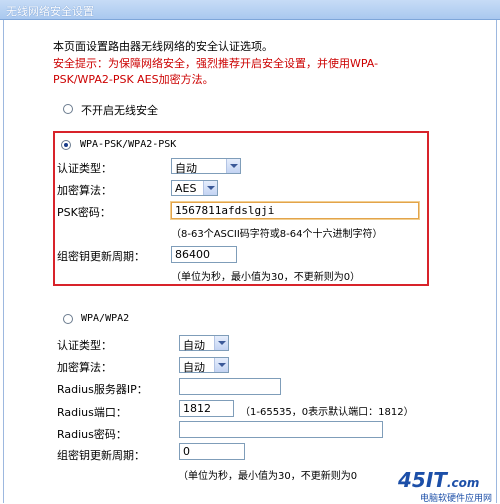 Image resolution: width=500 pixels, height=504 pixels. I want to click on wpa-auth-label: 认证类型：, so click(84, 345).